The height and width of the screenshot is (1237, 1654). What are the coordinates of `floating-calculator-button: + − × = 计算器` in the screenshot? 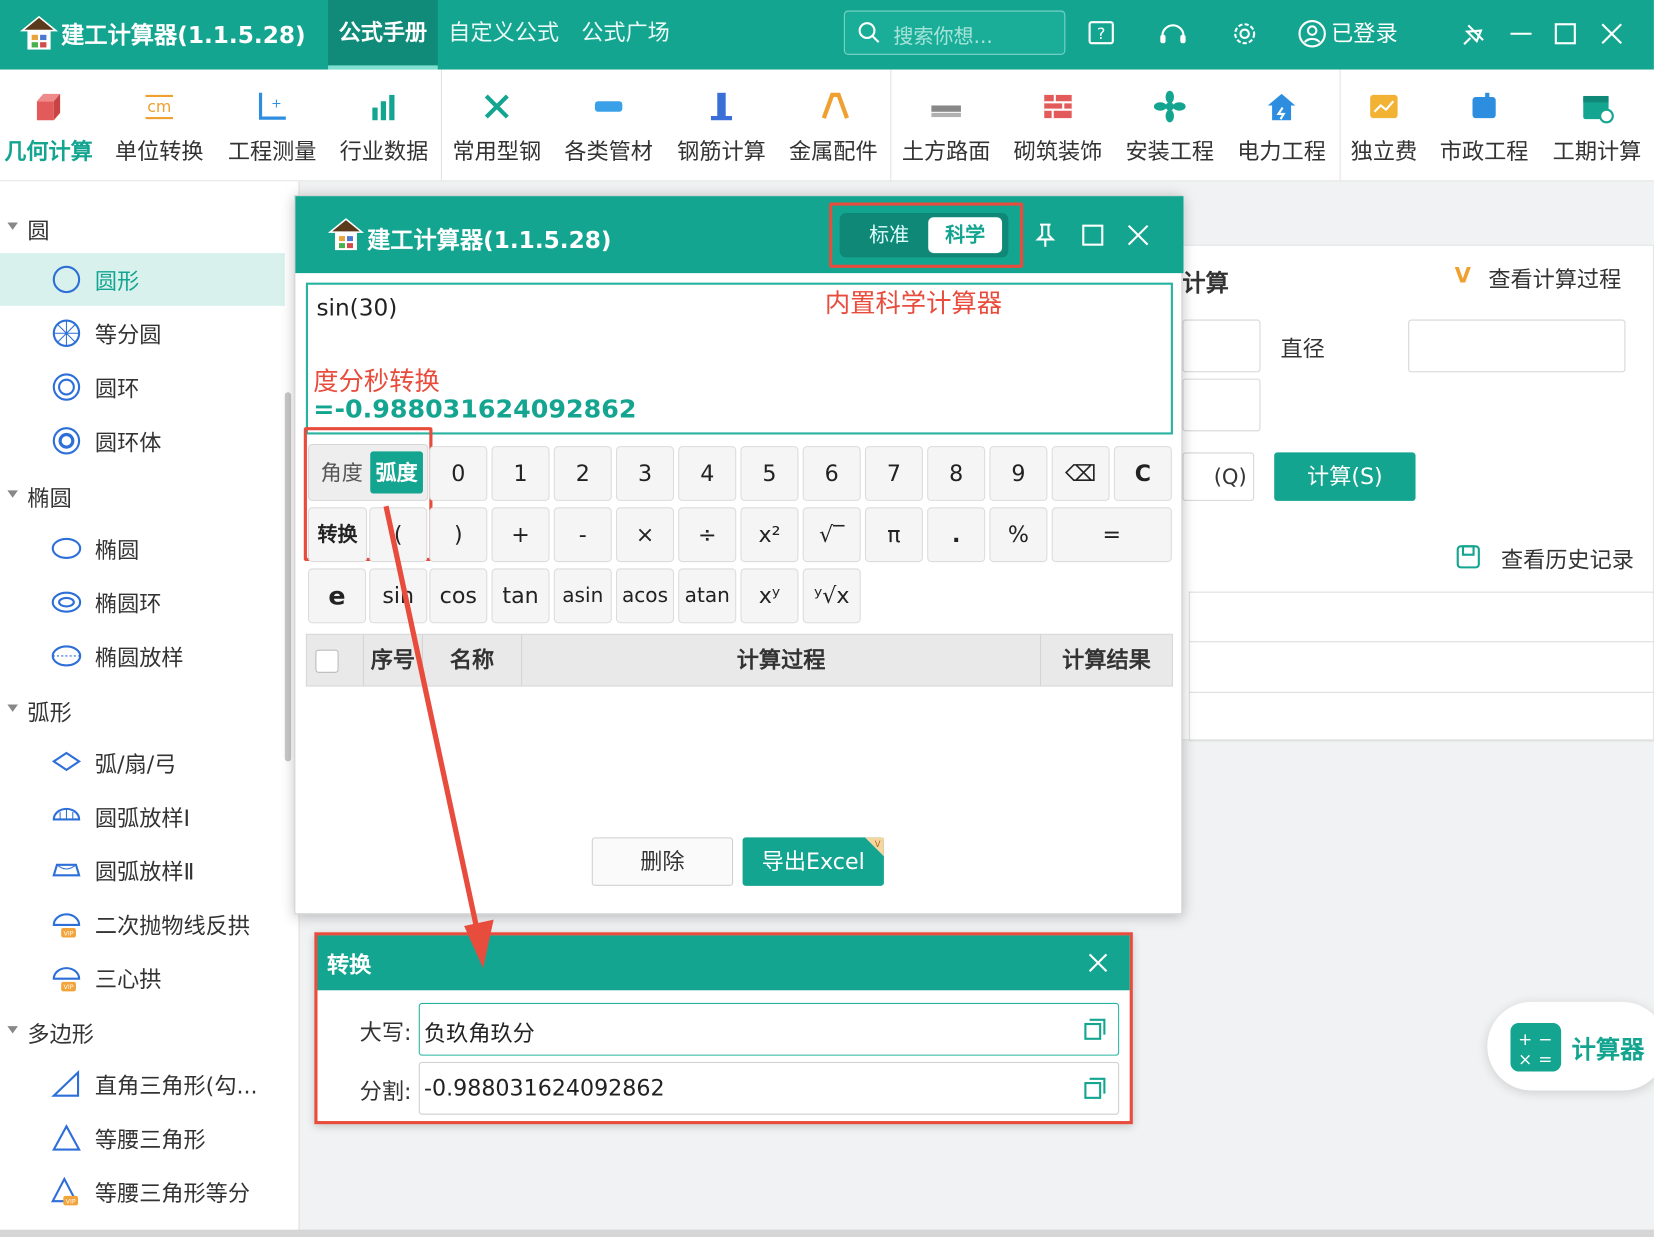 It's located at (1570, 1046).